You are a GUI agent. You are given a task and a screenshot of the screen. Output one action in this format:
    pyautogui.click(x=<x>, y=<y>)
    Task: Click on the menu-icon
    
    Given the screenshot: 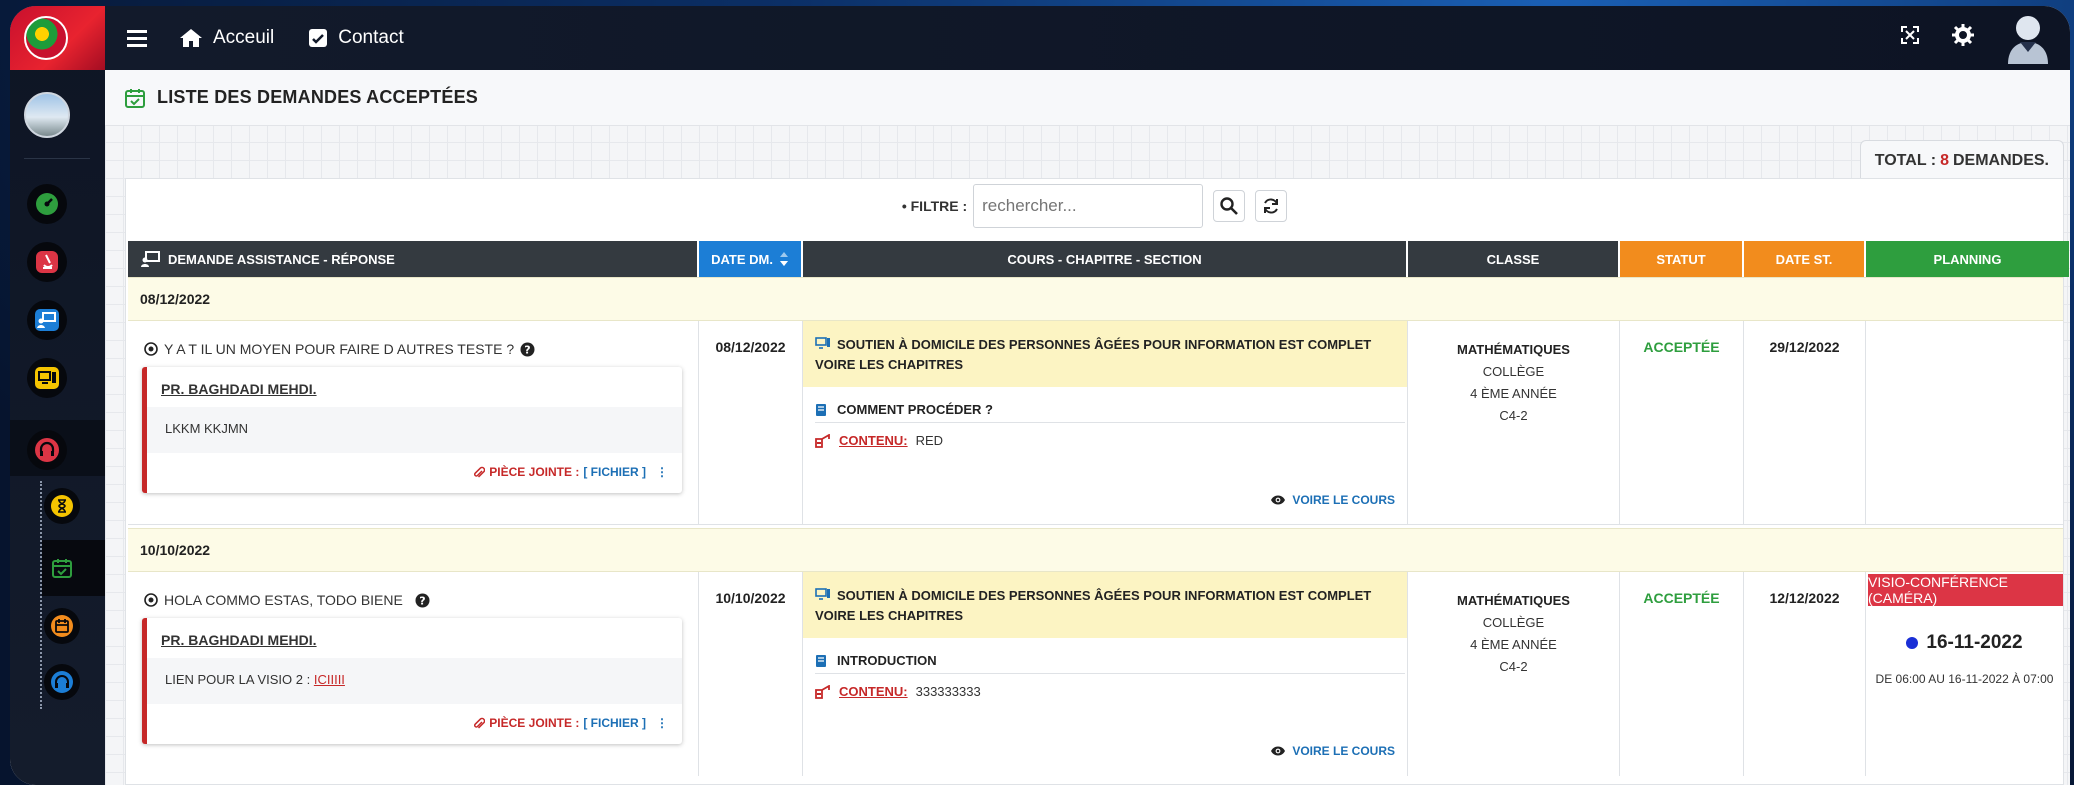 What is the action you would take?
    pyautogui.click(x=140, y=38)
    